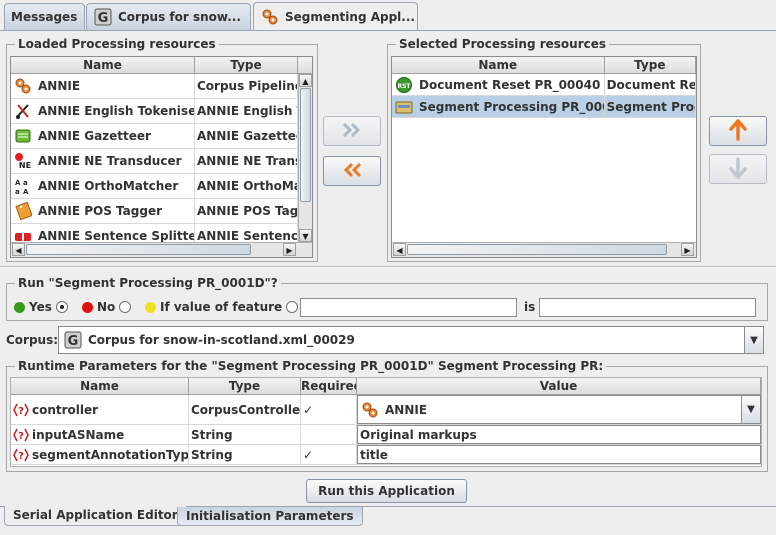  I want to click on param-required-cell, so click(329, 434).